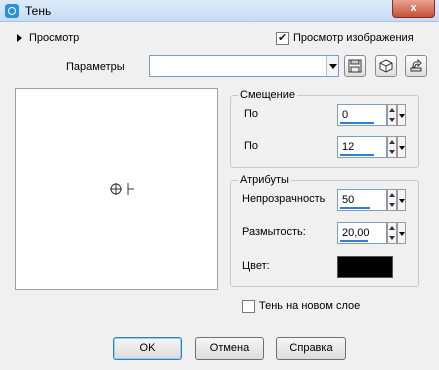 The image size is (439, 370). Describe the element at coordinates (122, 189) in the screenshot. I see `crosshair-icon` at that location.